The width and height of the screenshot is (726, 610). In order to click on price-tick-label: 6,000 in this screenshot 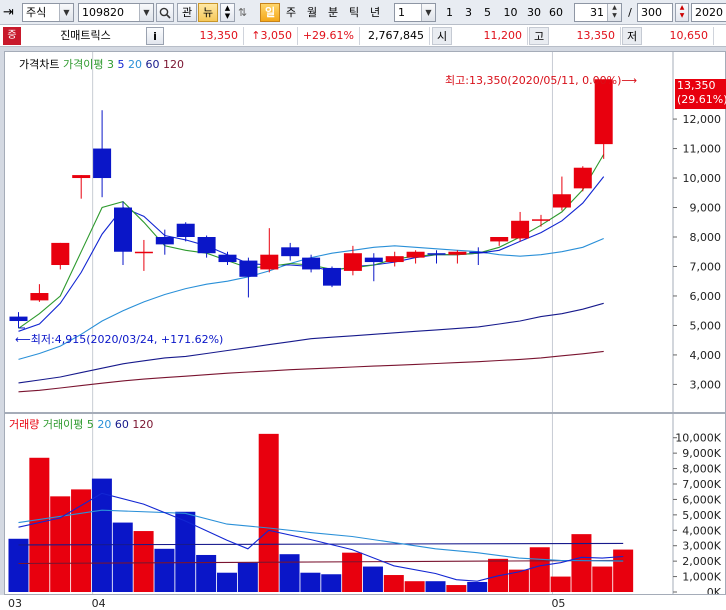, I will do `click(706, 296)`.